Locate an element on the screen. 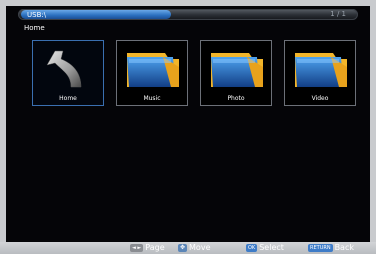  path-indicator: USB:\ is located at coordinates (96, 14).